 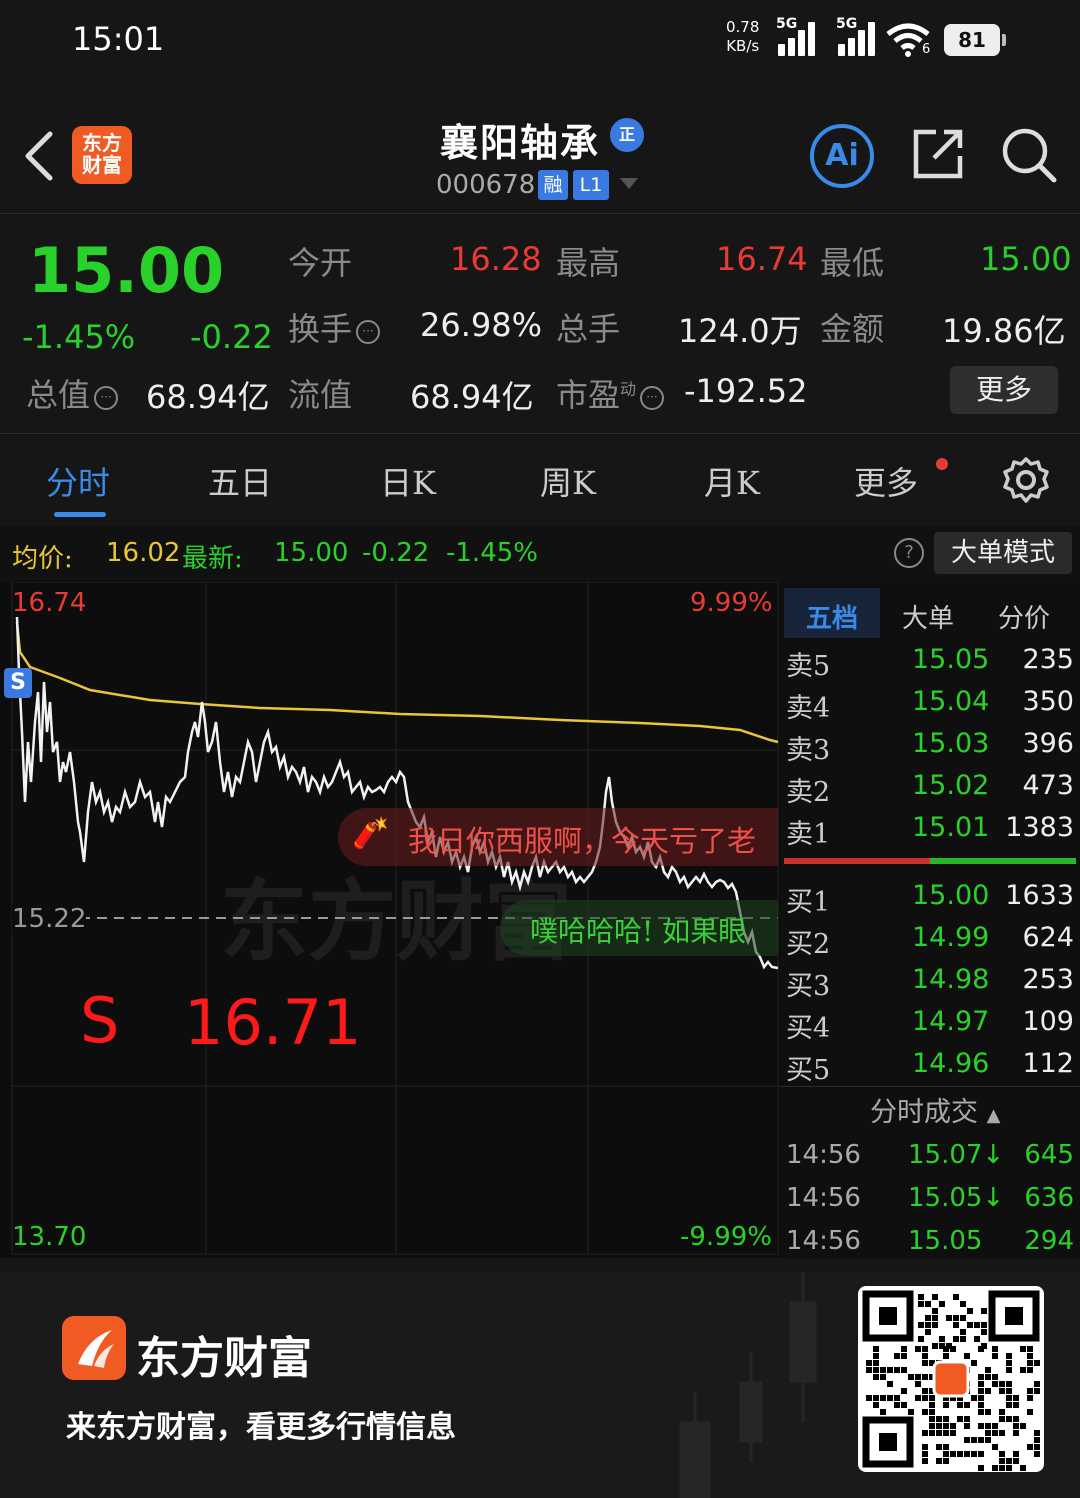 What do you see at coordinates (591, 185) in the screenshot?
I see `l1-badge: L1` at bounding box center [591, 185].